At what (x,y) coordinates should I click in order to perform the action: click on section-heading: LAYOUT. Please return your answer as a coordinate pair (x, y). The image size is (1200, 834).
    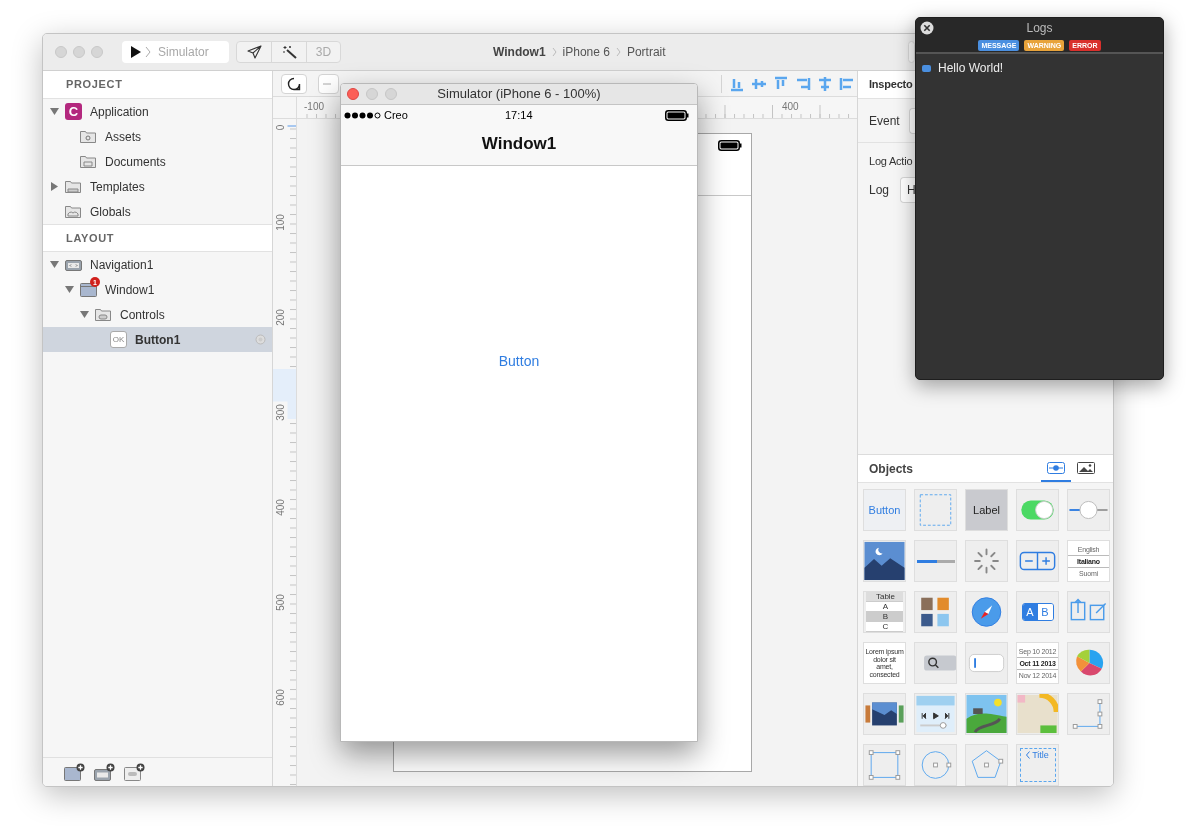
    Looking at the image, I should click on (157, 238).